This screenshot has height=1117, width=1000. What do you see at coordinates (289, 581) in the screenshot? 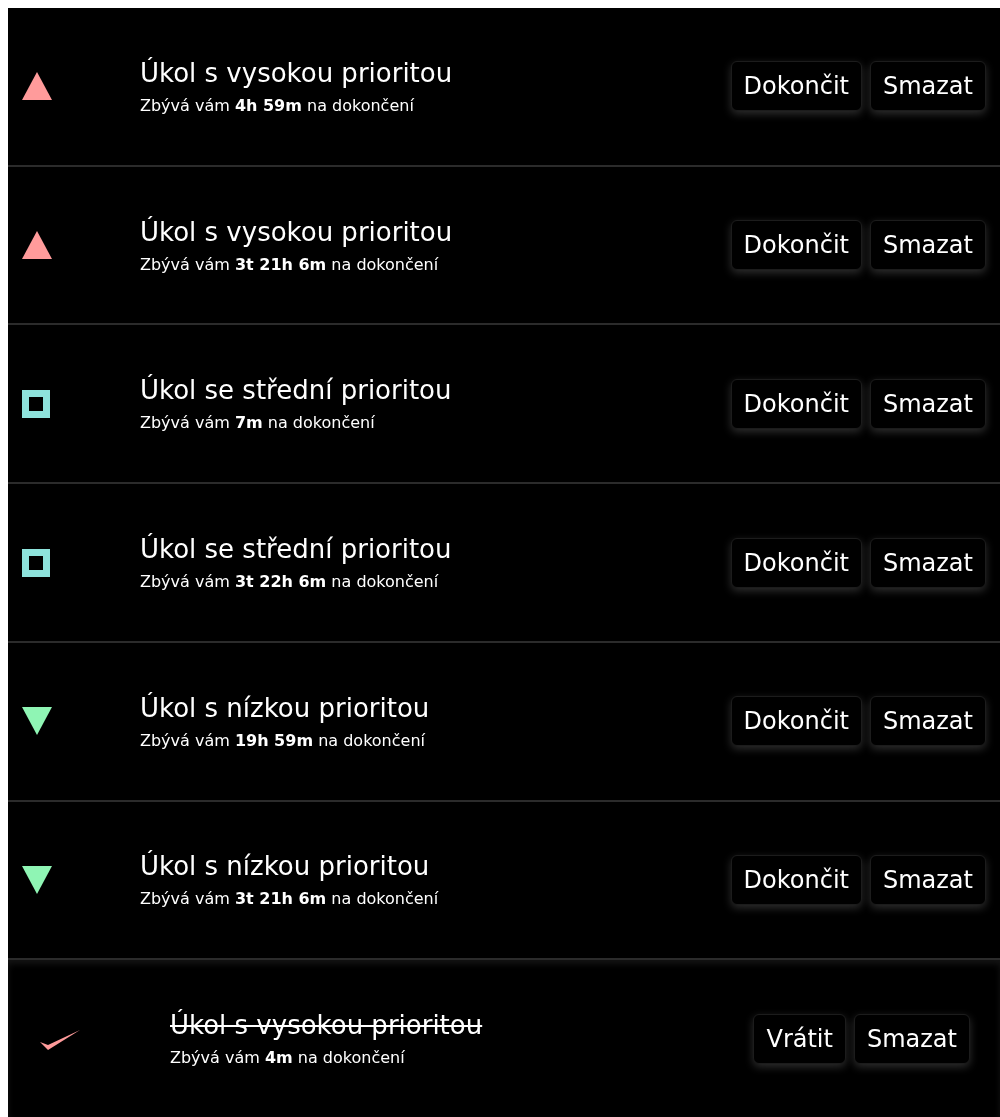
I see `time-remaining: Zbývá vám 3t 22h 6m na dokončení` at bounding box center [289, 581].